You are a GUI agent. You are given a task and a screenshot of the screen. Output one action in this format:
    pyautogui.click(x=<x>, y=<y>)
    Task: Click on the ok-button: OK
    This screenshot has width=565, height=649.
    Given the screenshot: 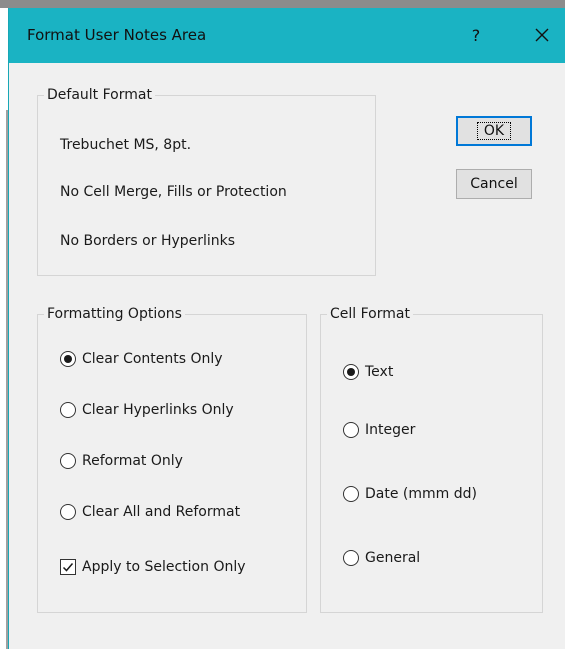 What is the action you would take?
    pyautogui.click(x=494, y=131)
    